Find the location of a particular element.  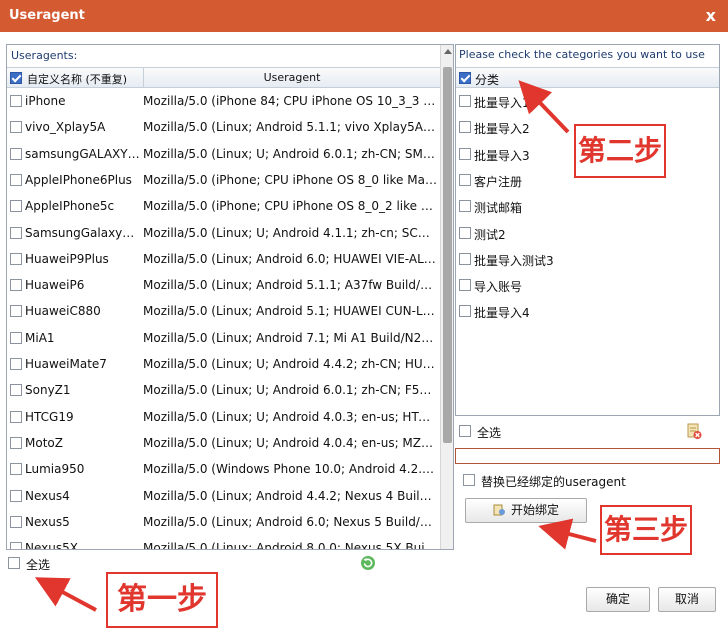

replace-bound-checkbox is located at coordinates (469, 480).